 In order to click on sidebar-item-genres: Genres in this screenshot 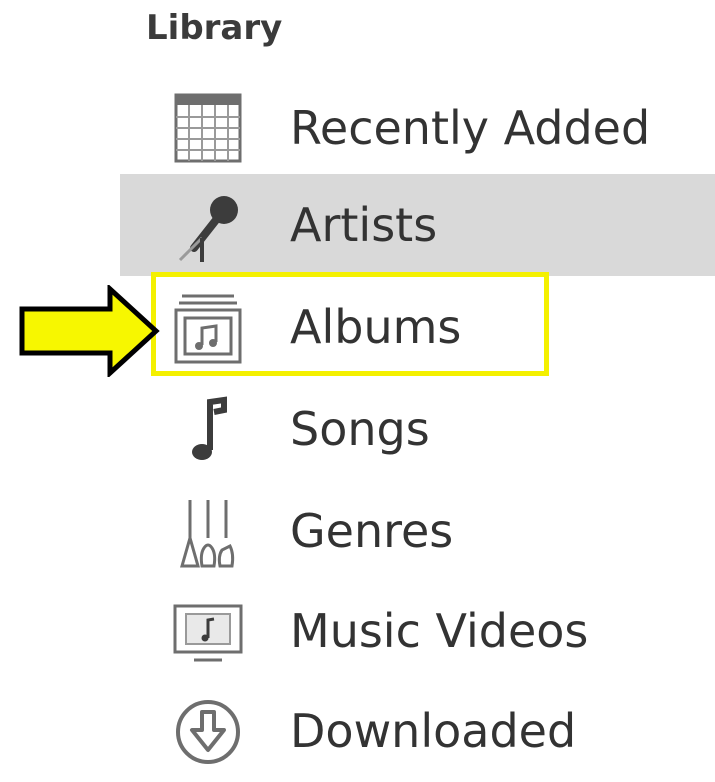, I will do `click(417, 531)`.